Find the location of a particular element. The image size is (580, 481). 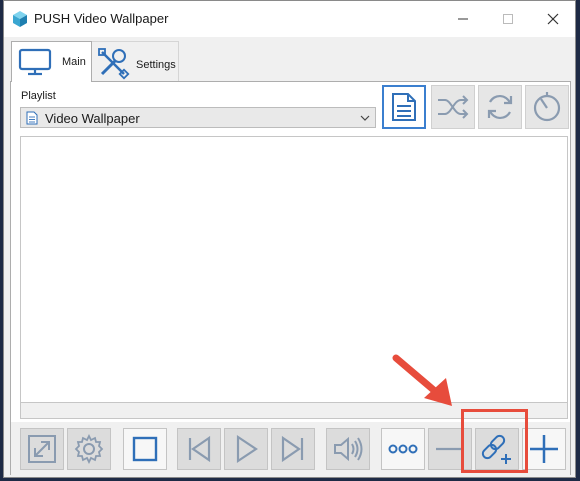

speaker-icon is located at coordinates (348, 449).